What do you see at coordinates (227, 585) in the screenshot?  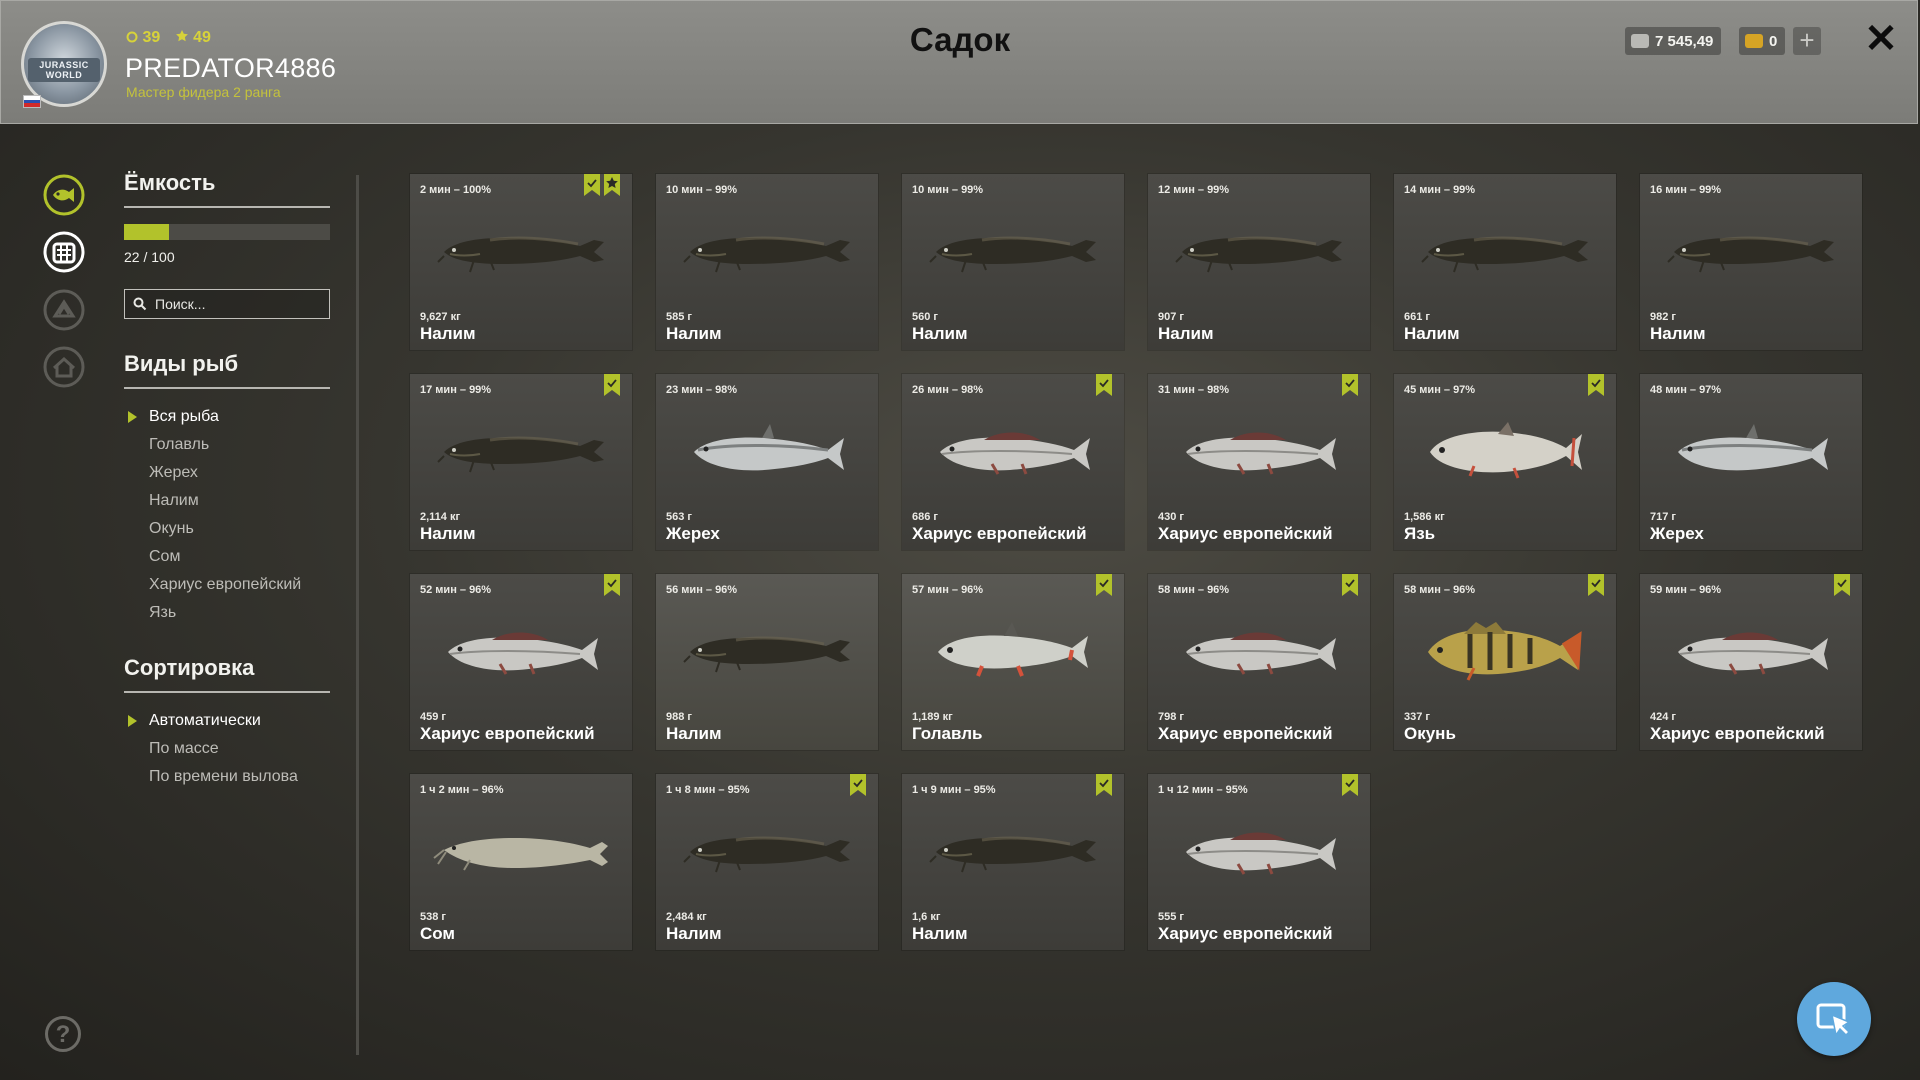 I see `species-filter-item: Хариус европейский` at bounding box center [227, 585].